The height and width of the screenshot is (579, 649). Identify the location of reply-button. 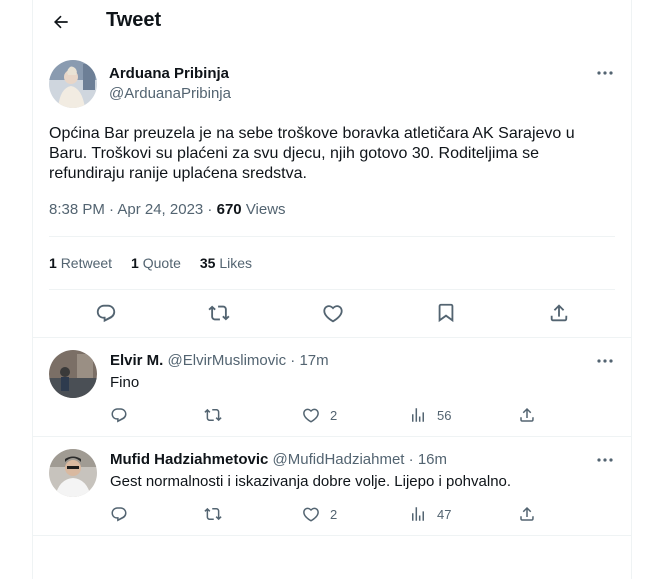
(106, 313).